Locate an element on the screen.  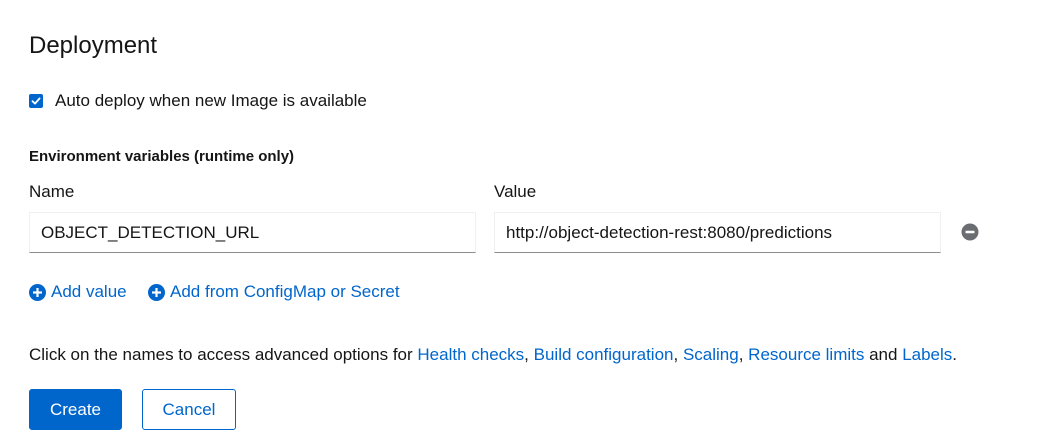
auto-deploy-row: Auto deploy when new Image is available is located at coordinates (198, 101).